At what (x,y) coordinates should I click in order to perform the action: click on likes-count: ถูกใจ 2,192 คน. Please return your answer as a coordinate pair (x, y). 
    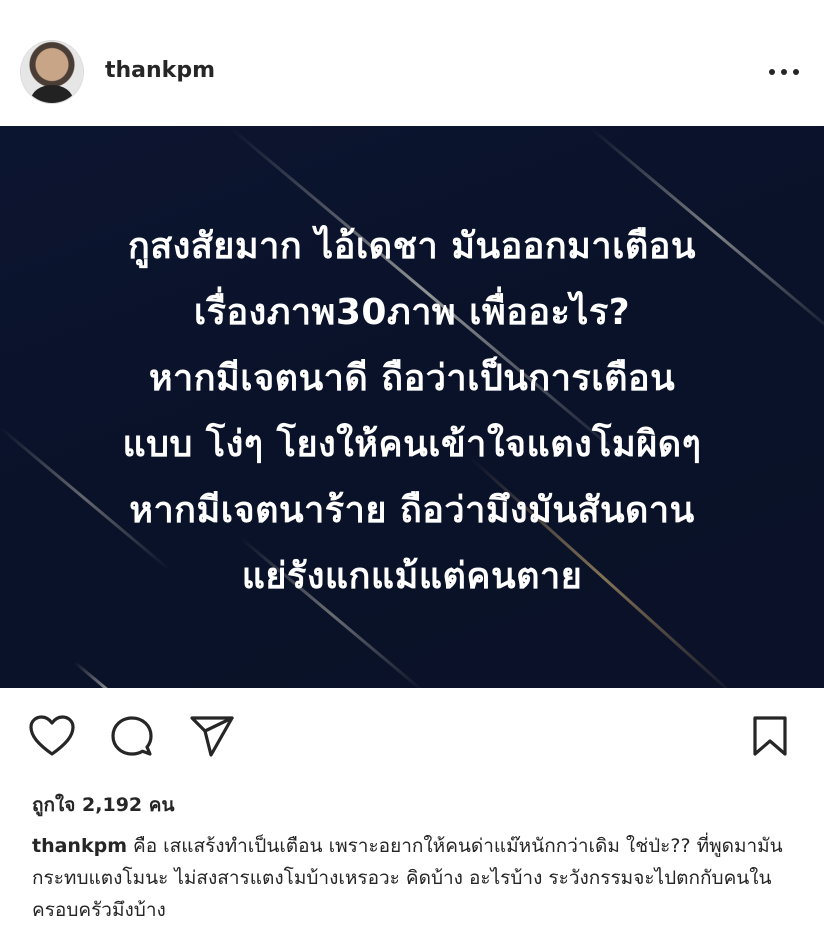
    Looking at the image, I should click on (103, 805).